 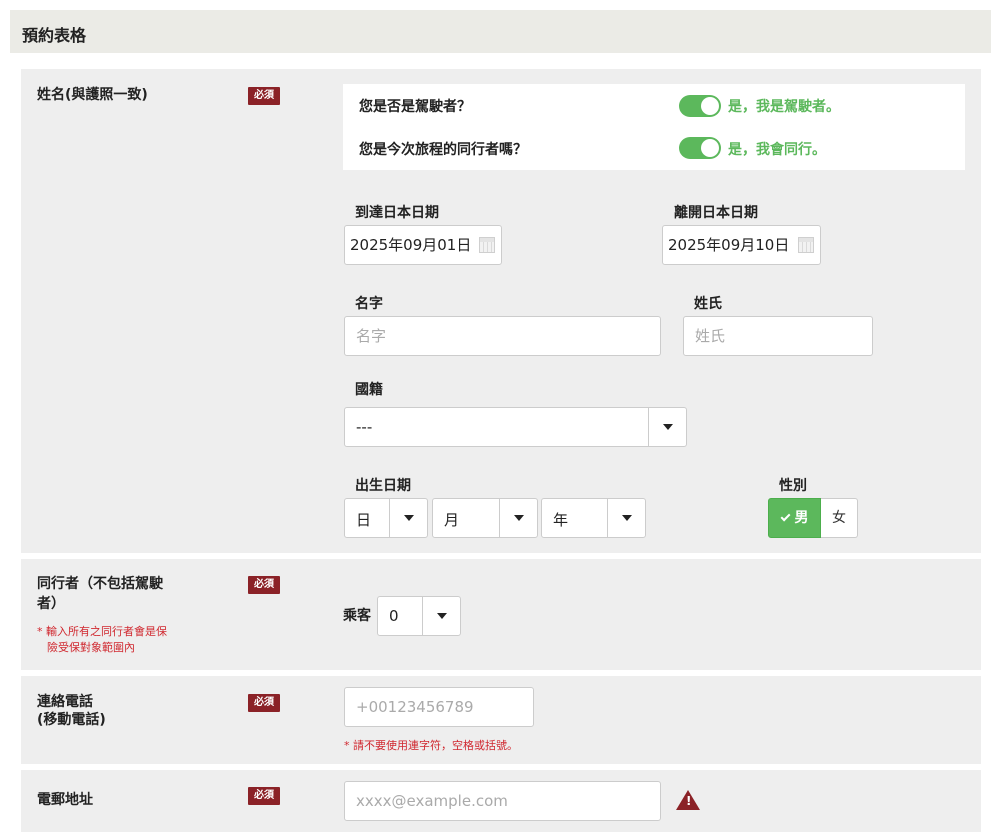 What do you see at coordinates (716, 213) in the screenshot?
I see `departure-date-label: 離開日本日期` at bounding box center [716, 213].